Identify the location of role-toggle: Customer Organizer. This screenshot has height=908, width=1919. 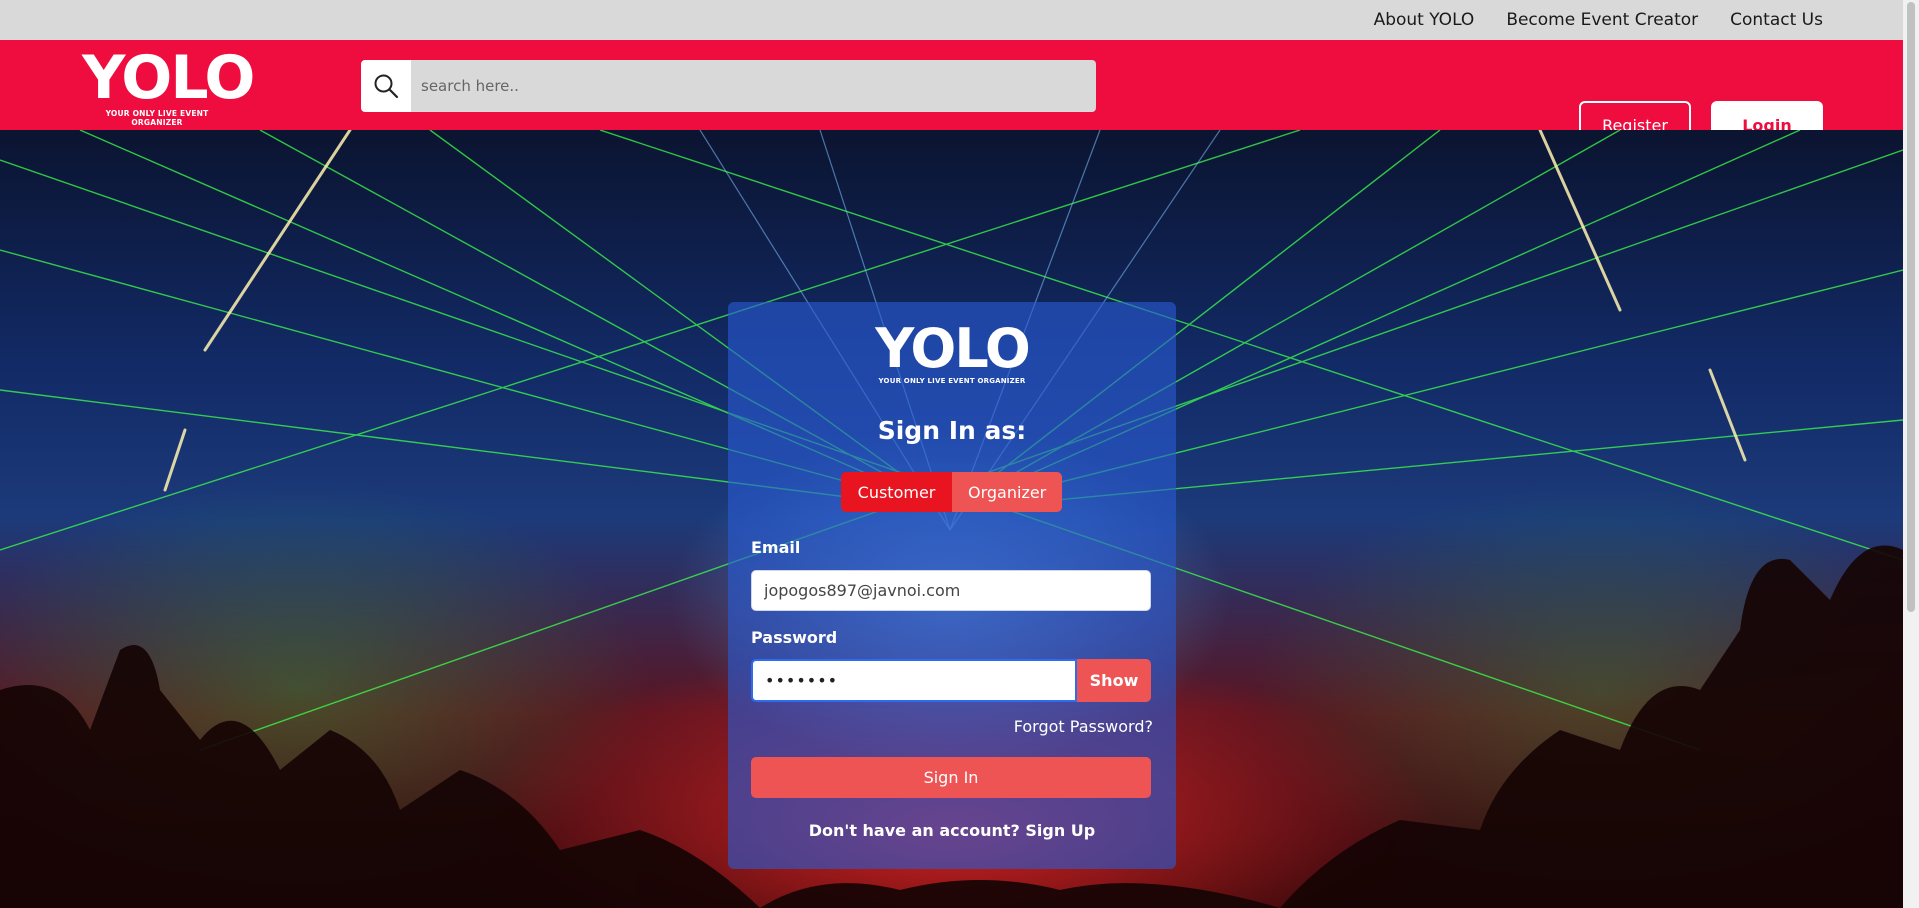
(951, 492).